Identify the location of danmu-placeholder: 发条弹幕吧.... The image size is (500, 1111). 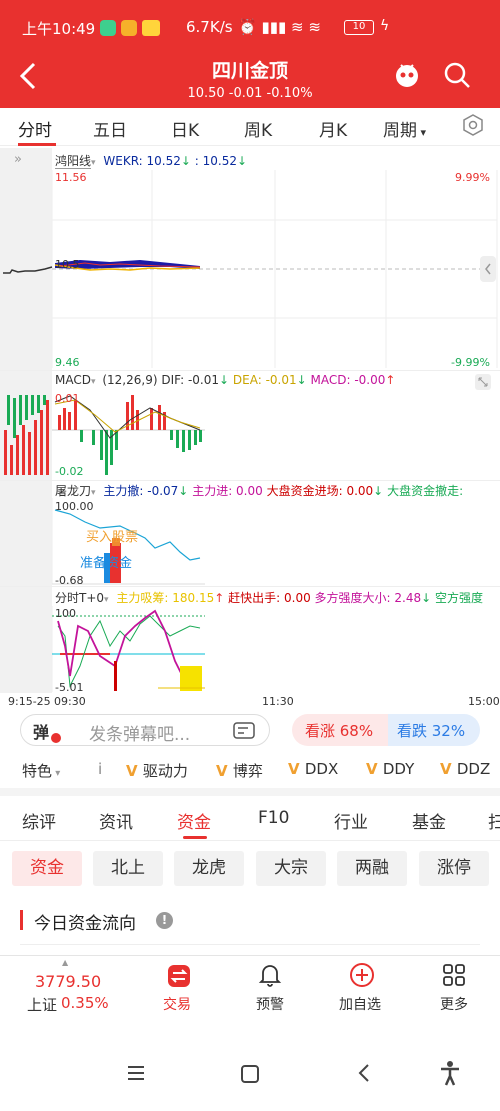
(140, 735).